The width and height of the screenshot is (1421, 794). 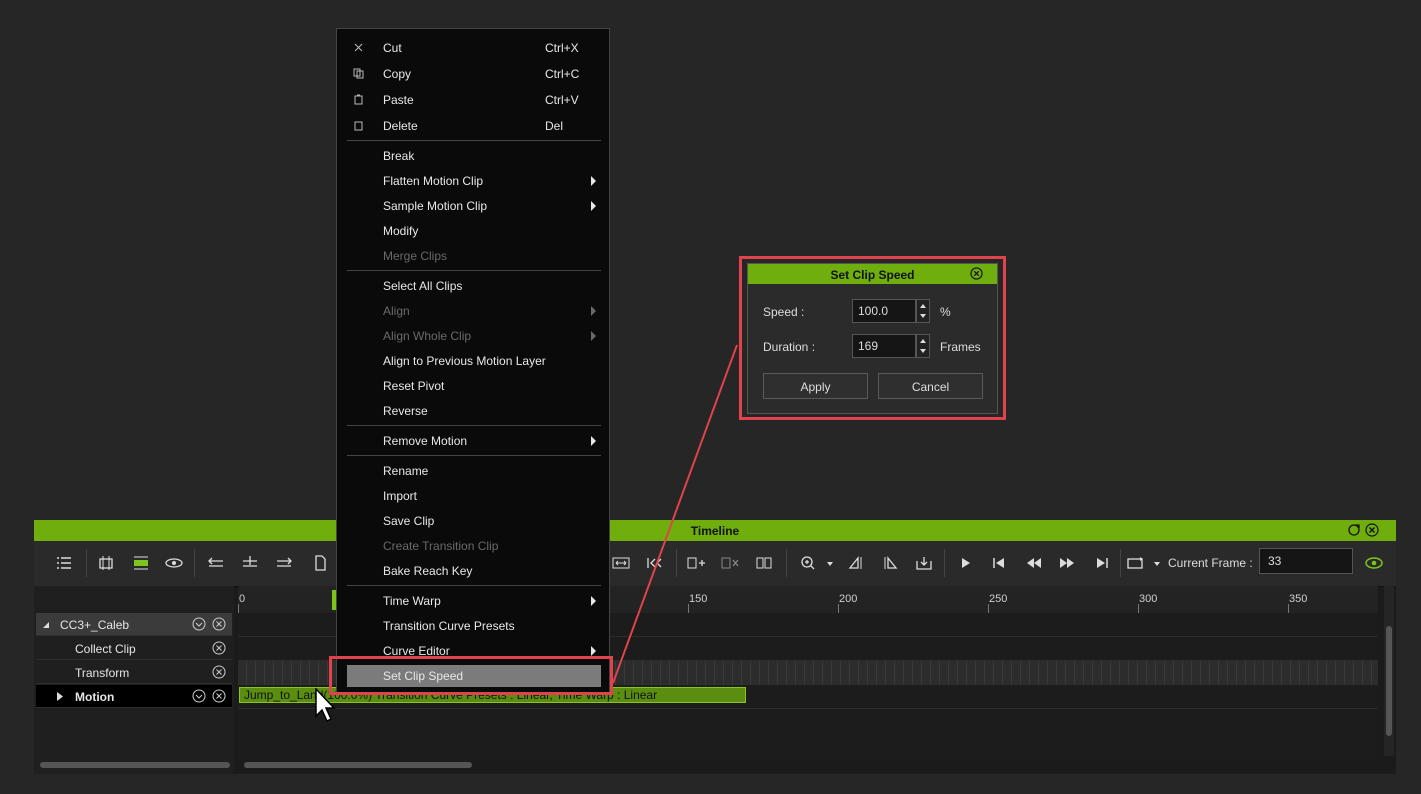 What do you see at coordinates (1067, 563) in the screenshot?
I see `fast-forward-icon` at bounding box center [1067, 563].